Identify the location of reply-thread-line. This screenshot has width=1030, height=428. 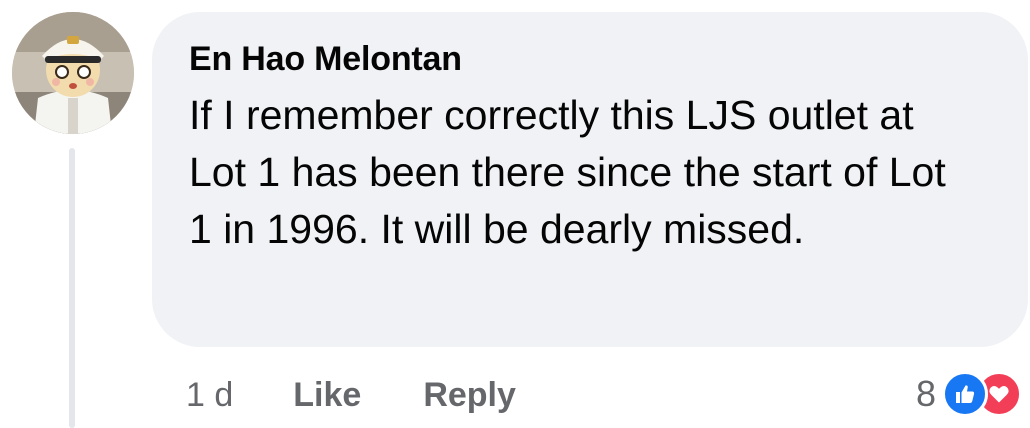
(72, 288).